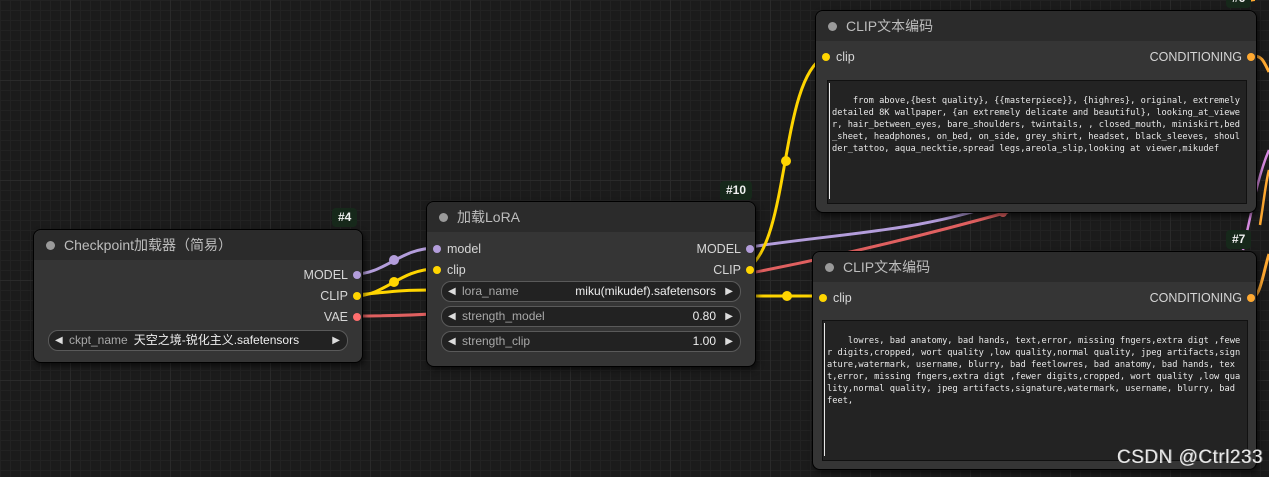  I want to click on strength-clip-number: ◀ strength_clip 1.00 ▶, so click(591, 341).